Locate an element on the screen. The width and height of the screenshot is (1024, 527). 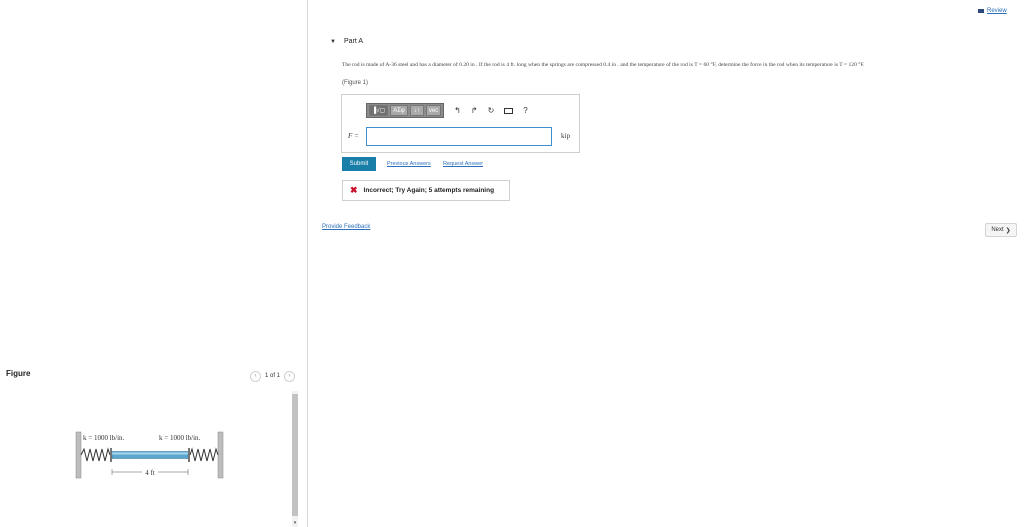
figure-link: (Figure 1) is located at coordinates (355, 83).